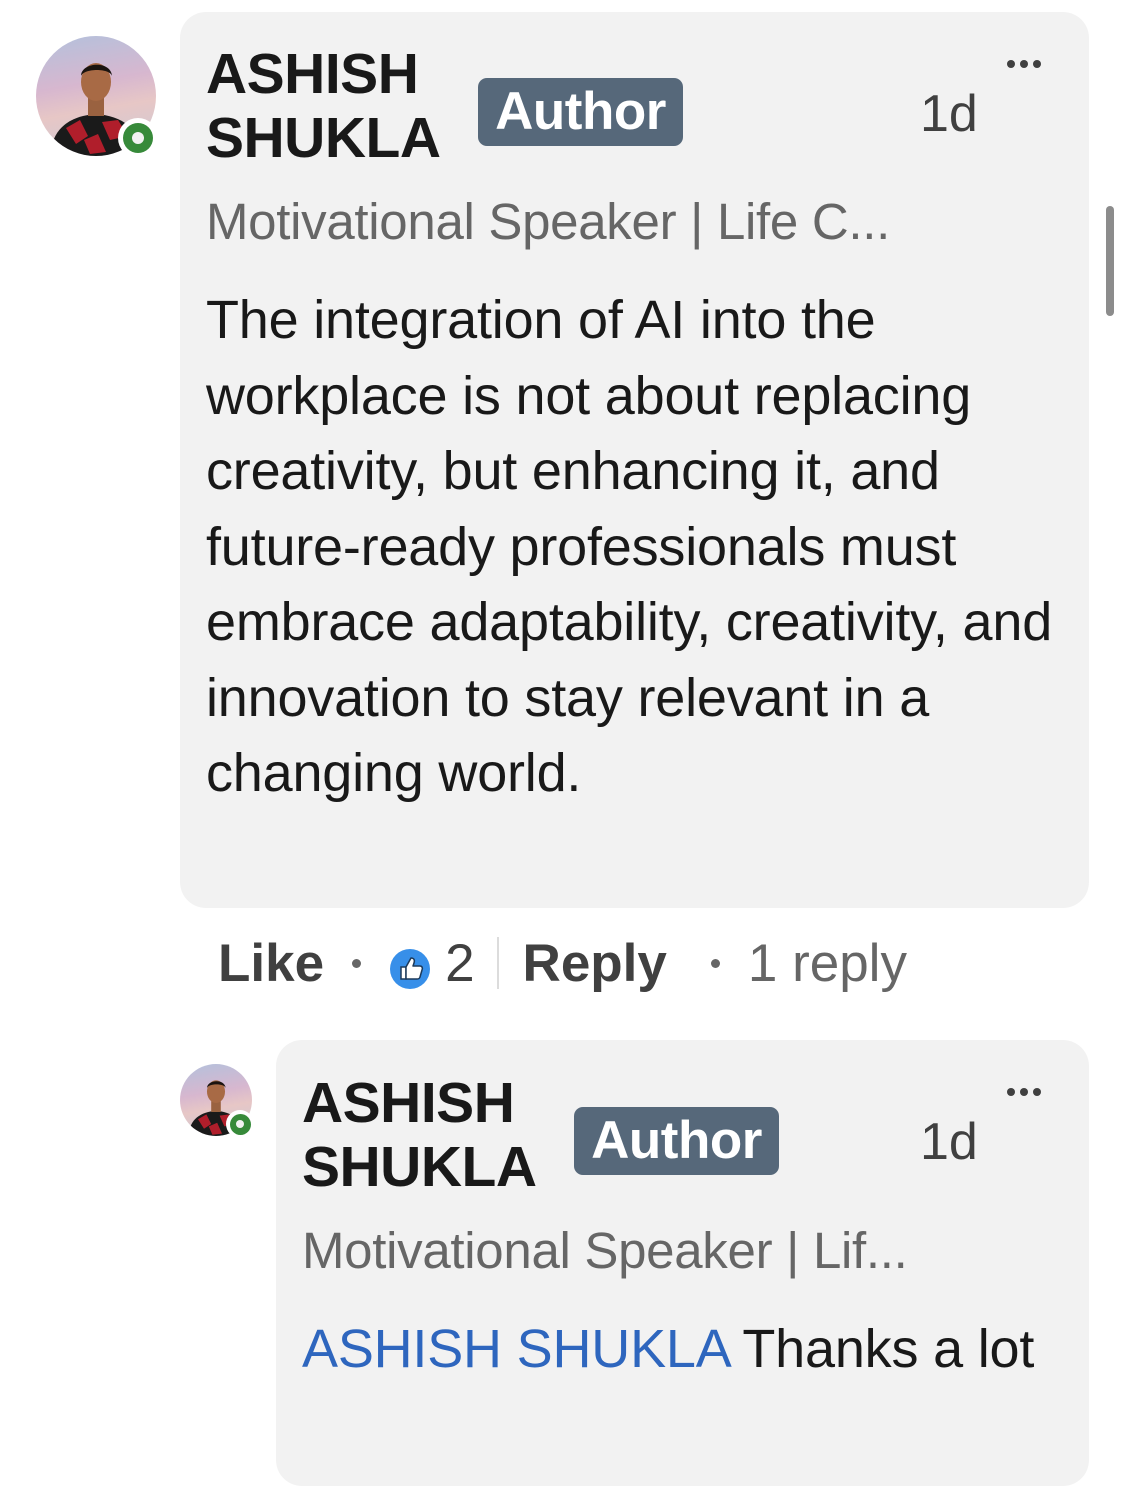 This screenshot has height=1505, width=1125. What do you see at coordinates (497, 963) in the screenshot?
I see `divider` at bounding box center [497, 963].